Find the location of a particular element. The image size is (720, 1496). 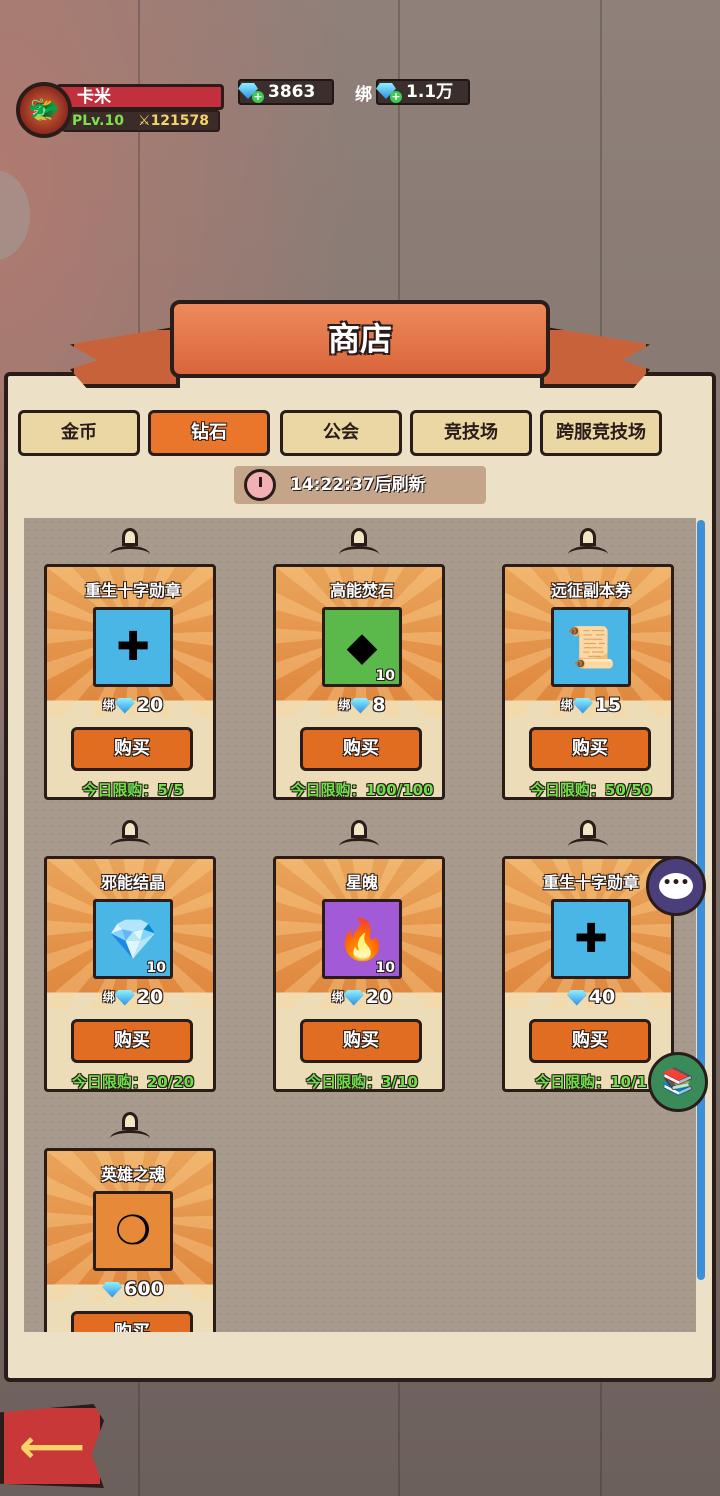

books-icon: 📚 is located at coordinates (678, 1082).